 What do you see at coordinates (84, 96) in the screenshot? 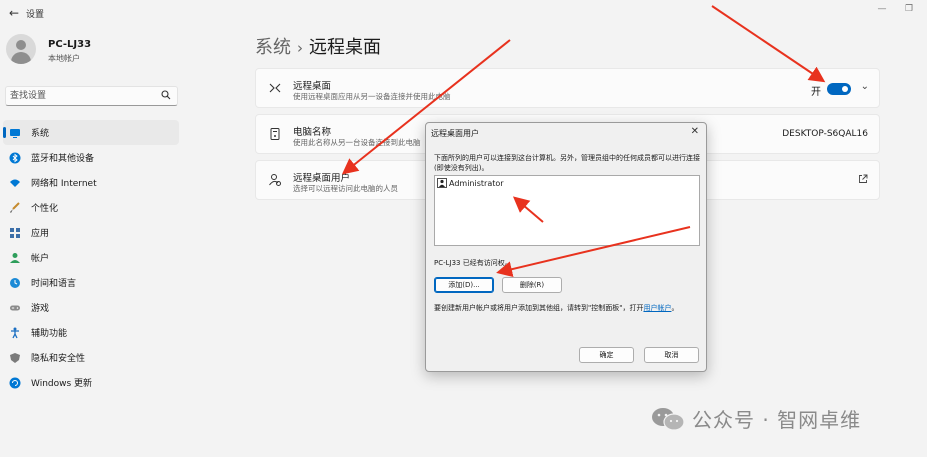
I see `search-input` at bounding box center [84, 96].